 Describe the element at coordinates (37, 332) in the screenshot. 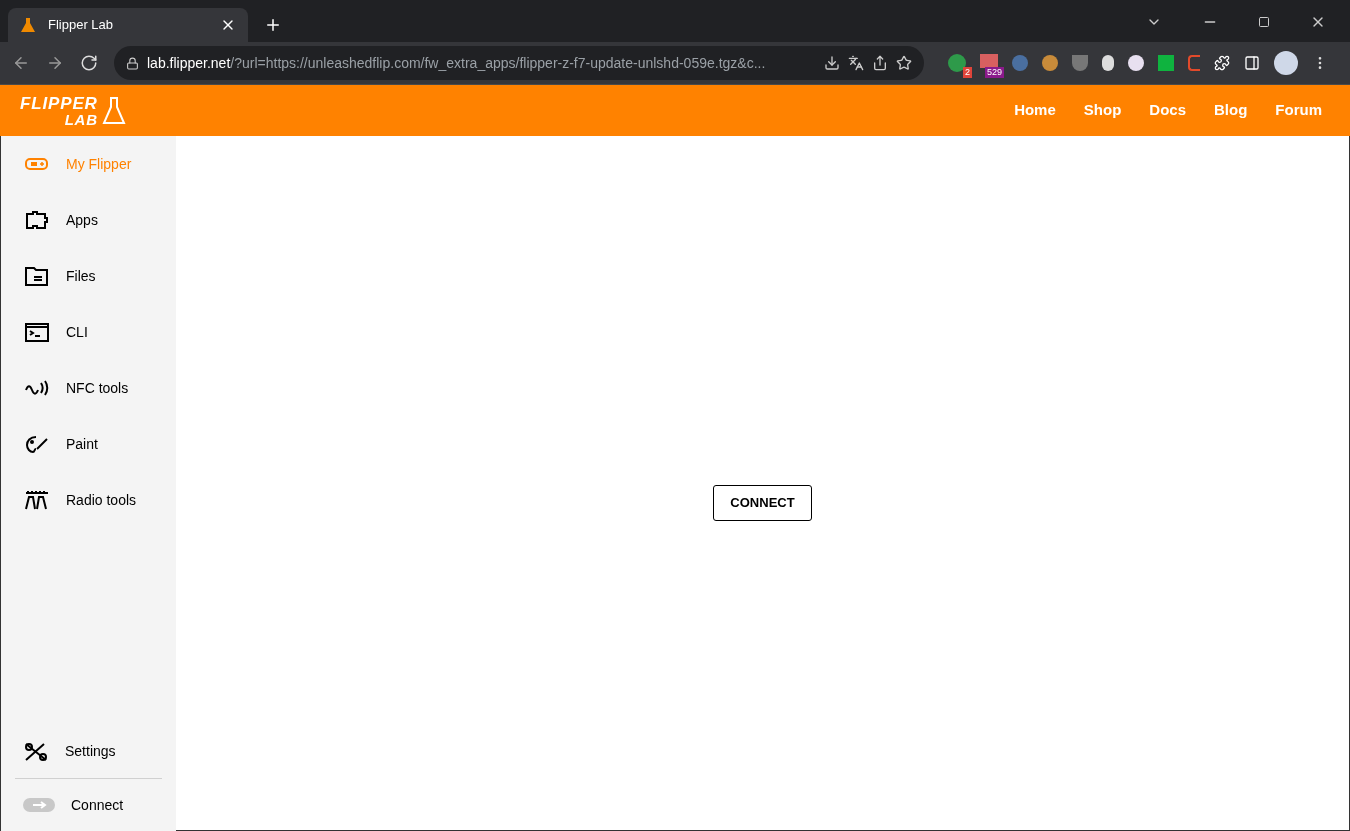

I see `terminal-icon` at that location.